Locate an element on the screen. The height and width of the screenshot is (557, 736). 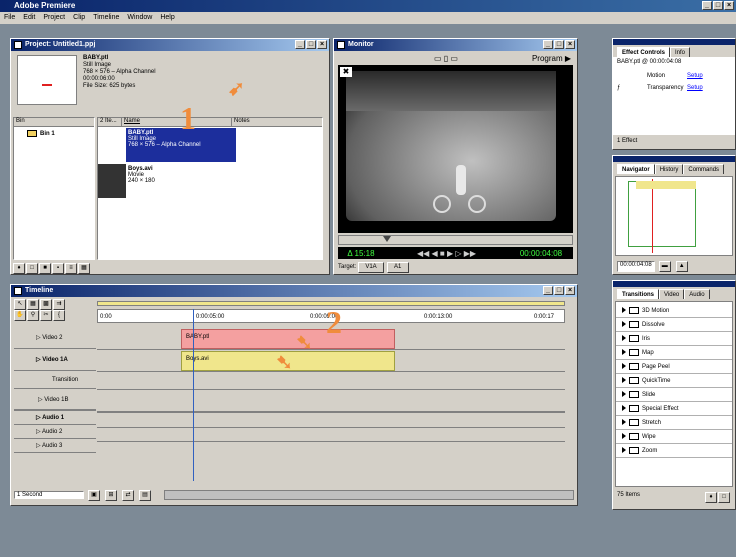
transport-controls: ◀◀ ◀ ■ ▶ ▷ ▶▶ is located at coordinates (446, 253).